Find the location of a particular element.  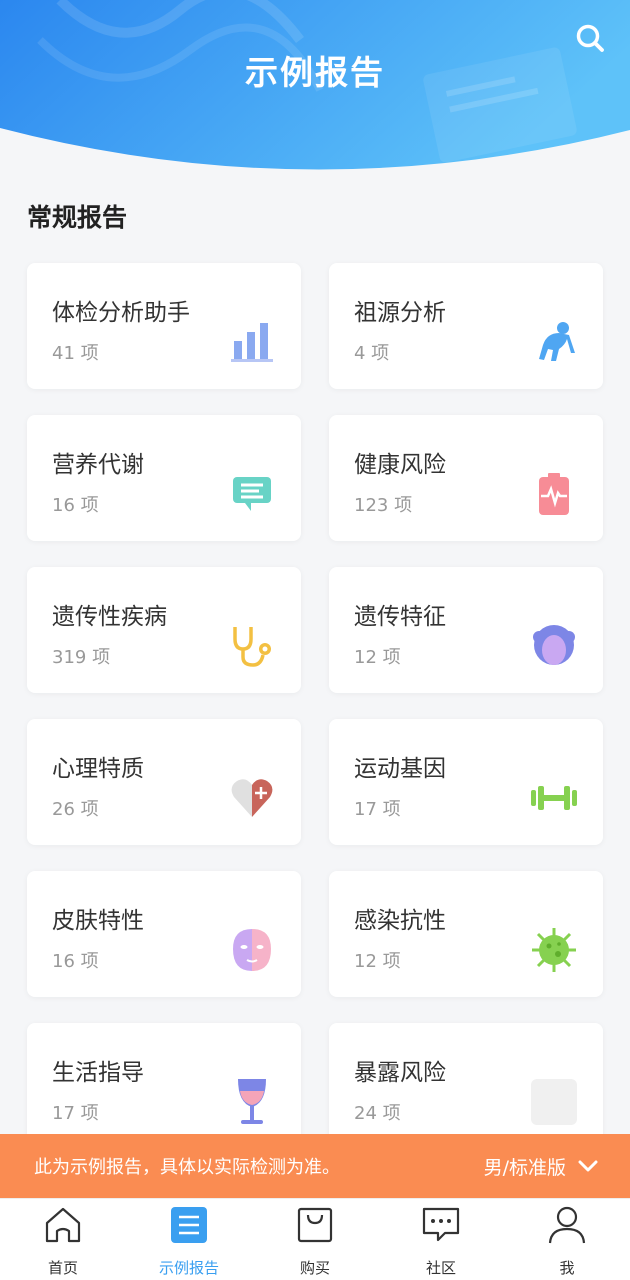

search-button is located at coordinates (590, 38).